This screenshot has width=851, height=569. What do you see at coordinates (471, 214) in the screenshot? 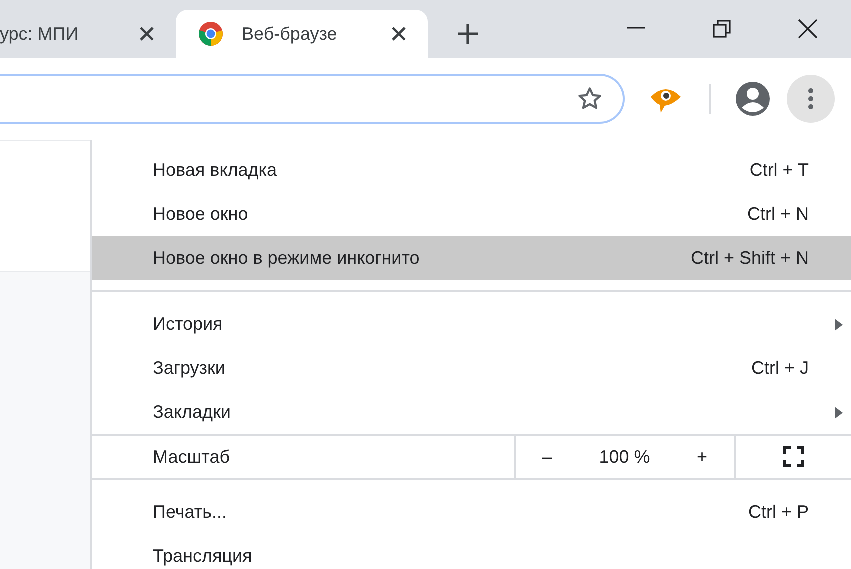
I see `menu-item: Новое окно Ctrl + N` at bounding box center [471, 214].